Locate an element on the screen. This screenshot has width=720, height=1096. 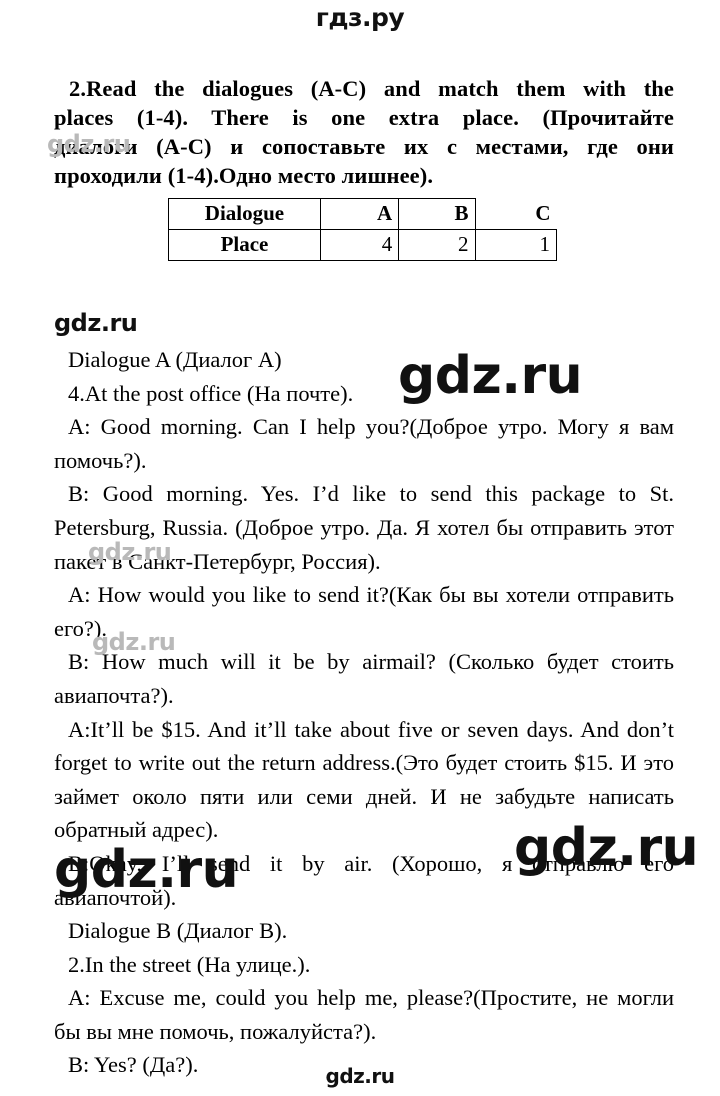
table-row-label-dialogue: Dialogue is located at coordinates (244, 214).